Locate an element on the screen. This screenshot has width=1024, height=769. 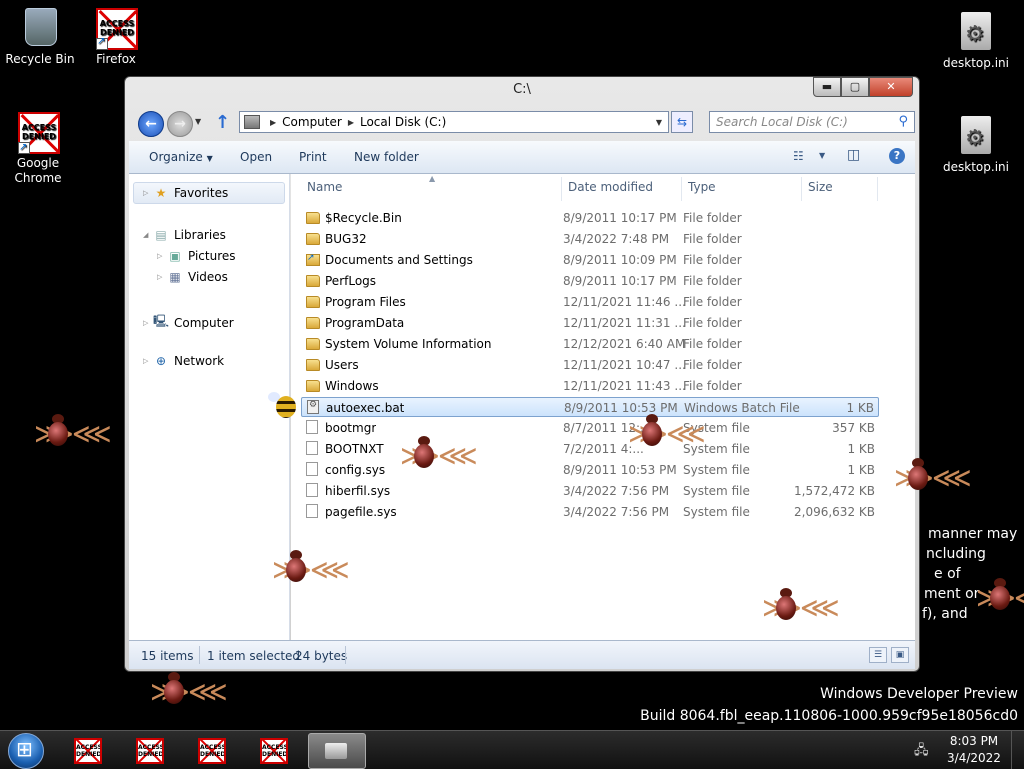
minimize-button: ▬ is located at coordinates (827, 87).